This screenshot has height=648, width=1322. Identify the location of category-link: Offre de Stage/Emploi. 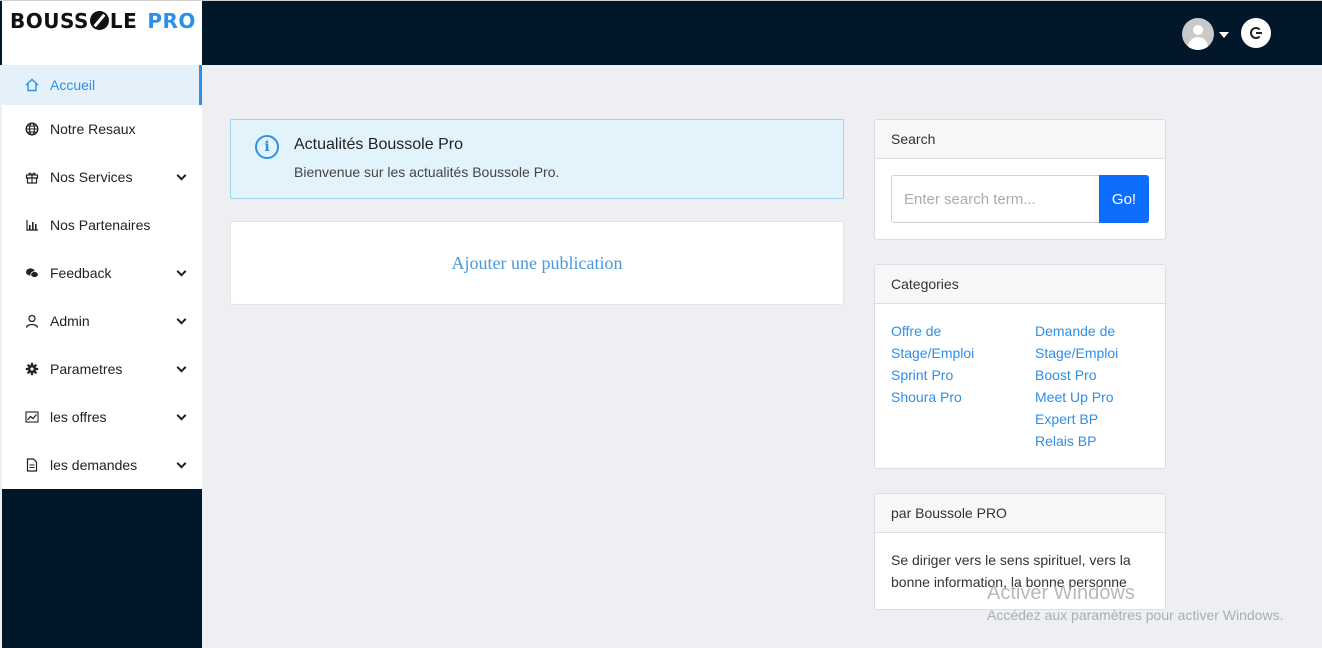
(946, 342).